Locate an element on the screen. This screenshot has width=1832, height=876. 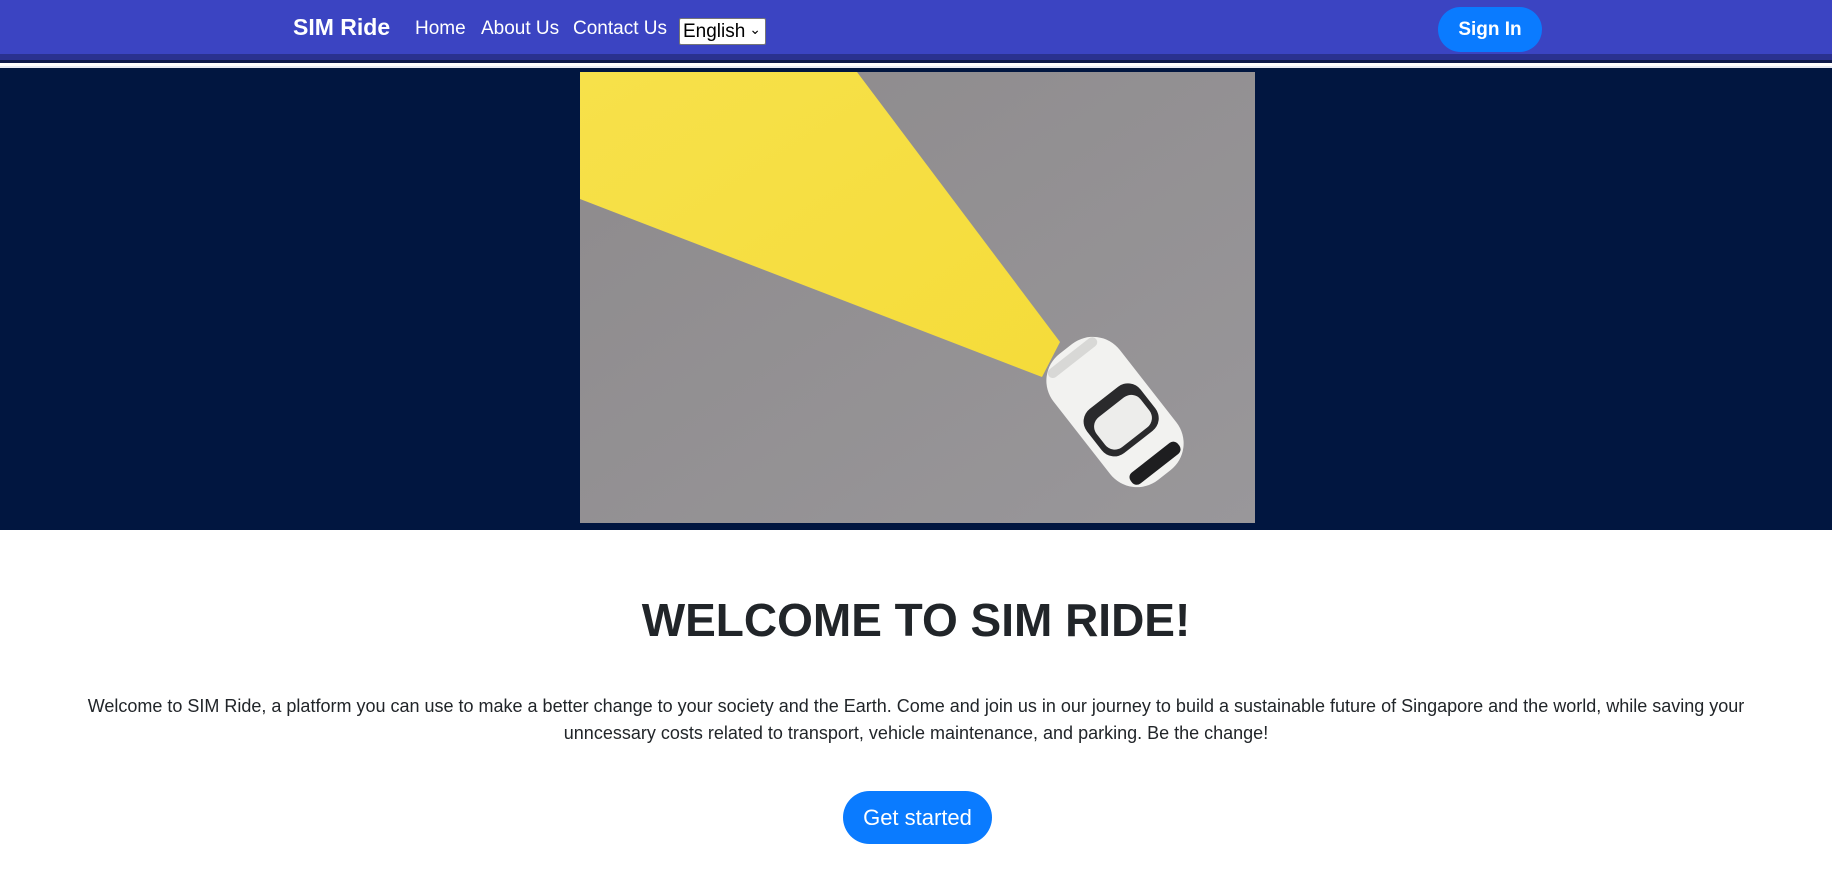
nav-contact-us: Contact Us is located at coordinates (620, 29).